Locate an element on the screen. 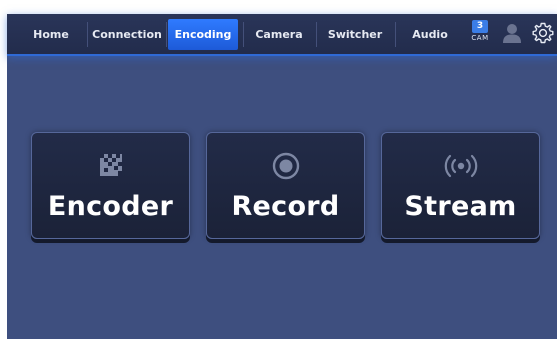 This screenshot has width=557, height=339. encoder-button-label: Encoder is located at coordinates (110, 206).